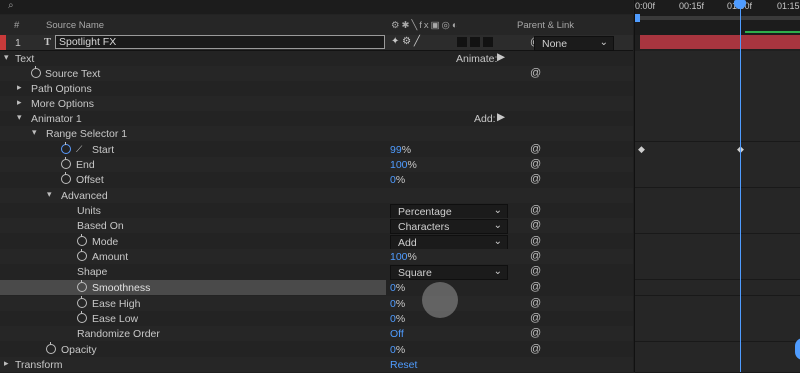  What do you see at coordinates (497, 210) in the screenshot?
I see `chevron-down-icon: ⌄` at bounding box center [497, 210].